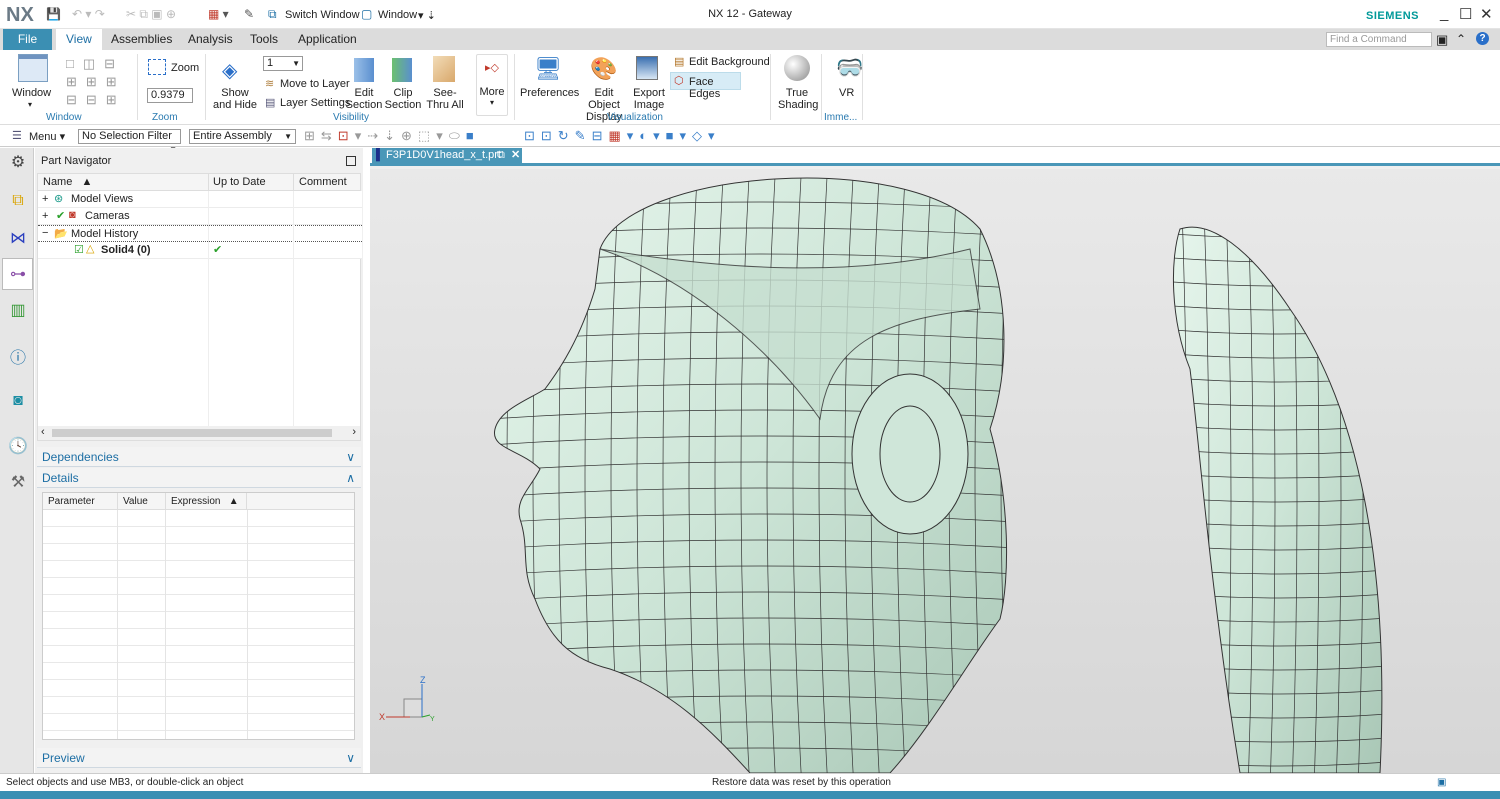 The width and height of the screenshot is (1500, 799). I want to click on selection-filter-select: No Selection Filter▼, so click(129, 141).